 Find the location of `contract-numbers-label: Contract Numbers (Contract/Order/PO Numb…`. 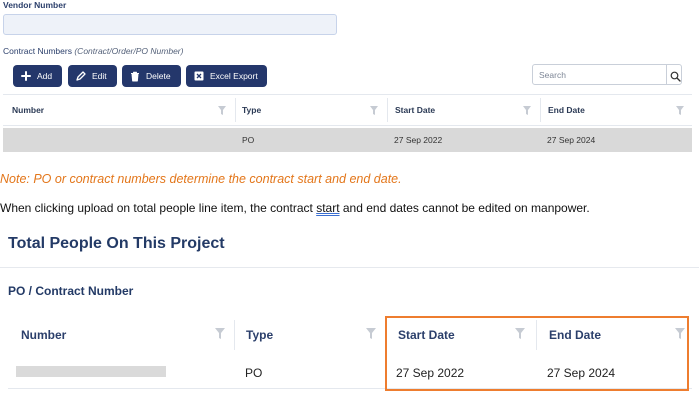

contract-numbers-label: Contract Numbers (Contract/Order/PO Numb… is located at coordinates (93, 51).